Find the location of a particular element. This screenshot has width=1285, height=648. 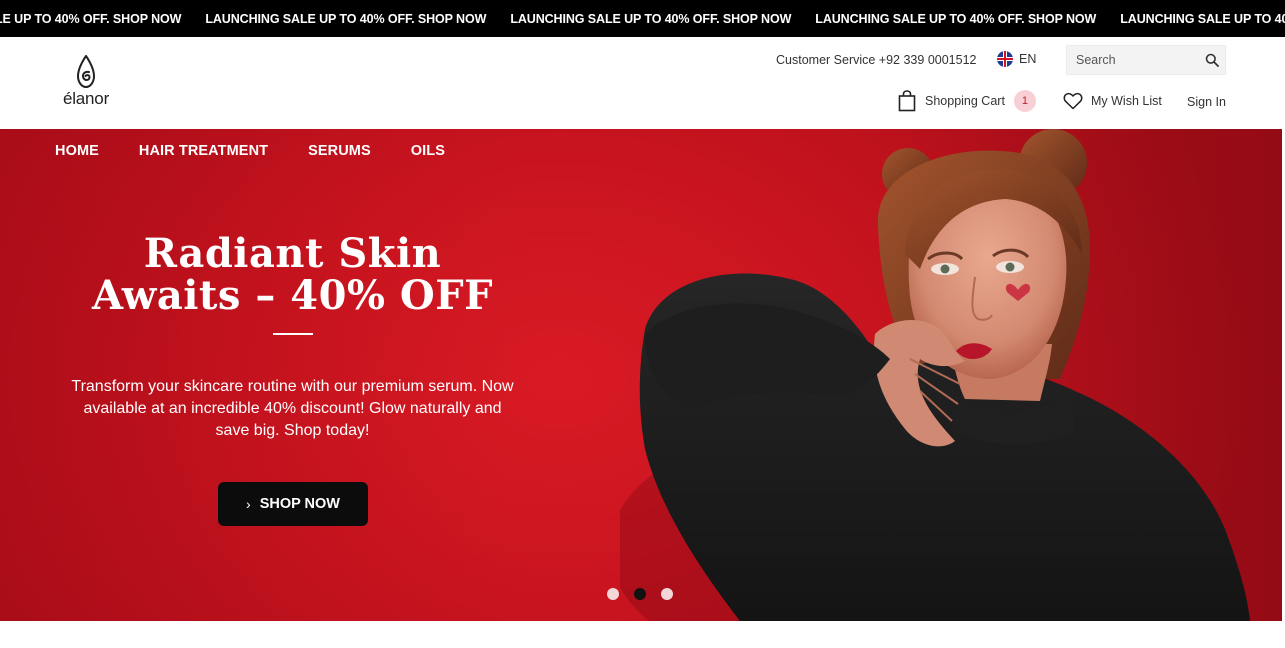

hero-divider is located at coordinates (293, 334).